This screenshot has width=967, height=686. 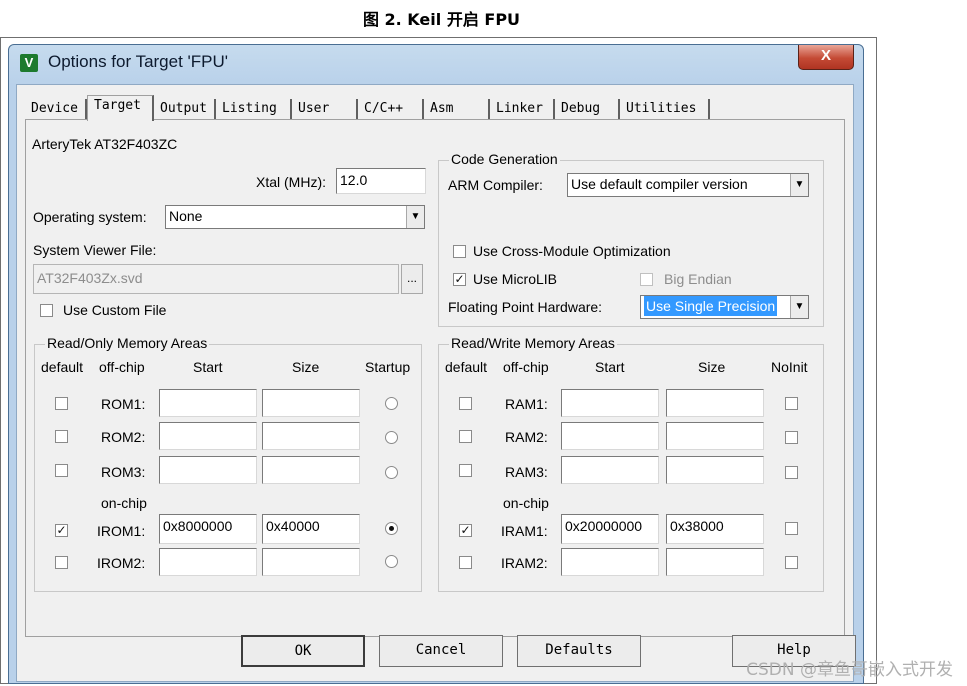 What do you see at coordinates (791, 472) in the screenshot?
I see `ram3-noinit-checkbox` at bounding box center [791, 472].